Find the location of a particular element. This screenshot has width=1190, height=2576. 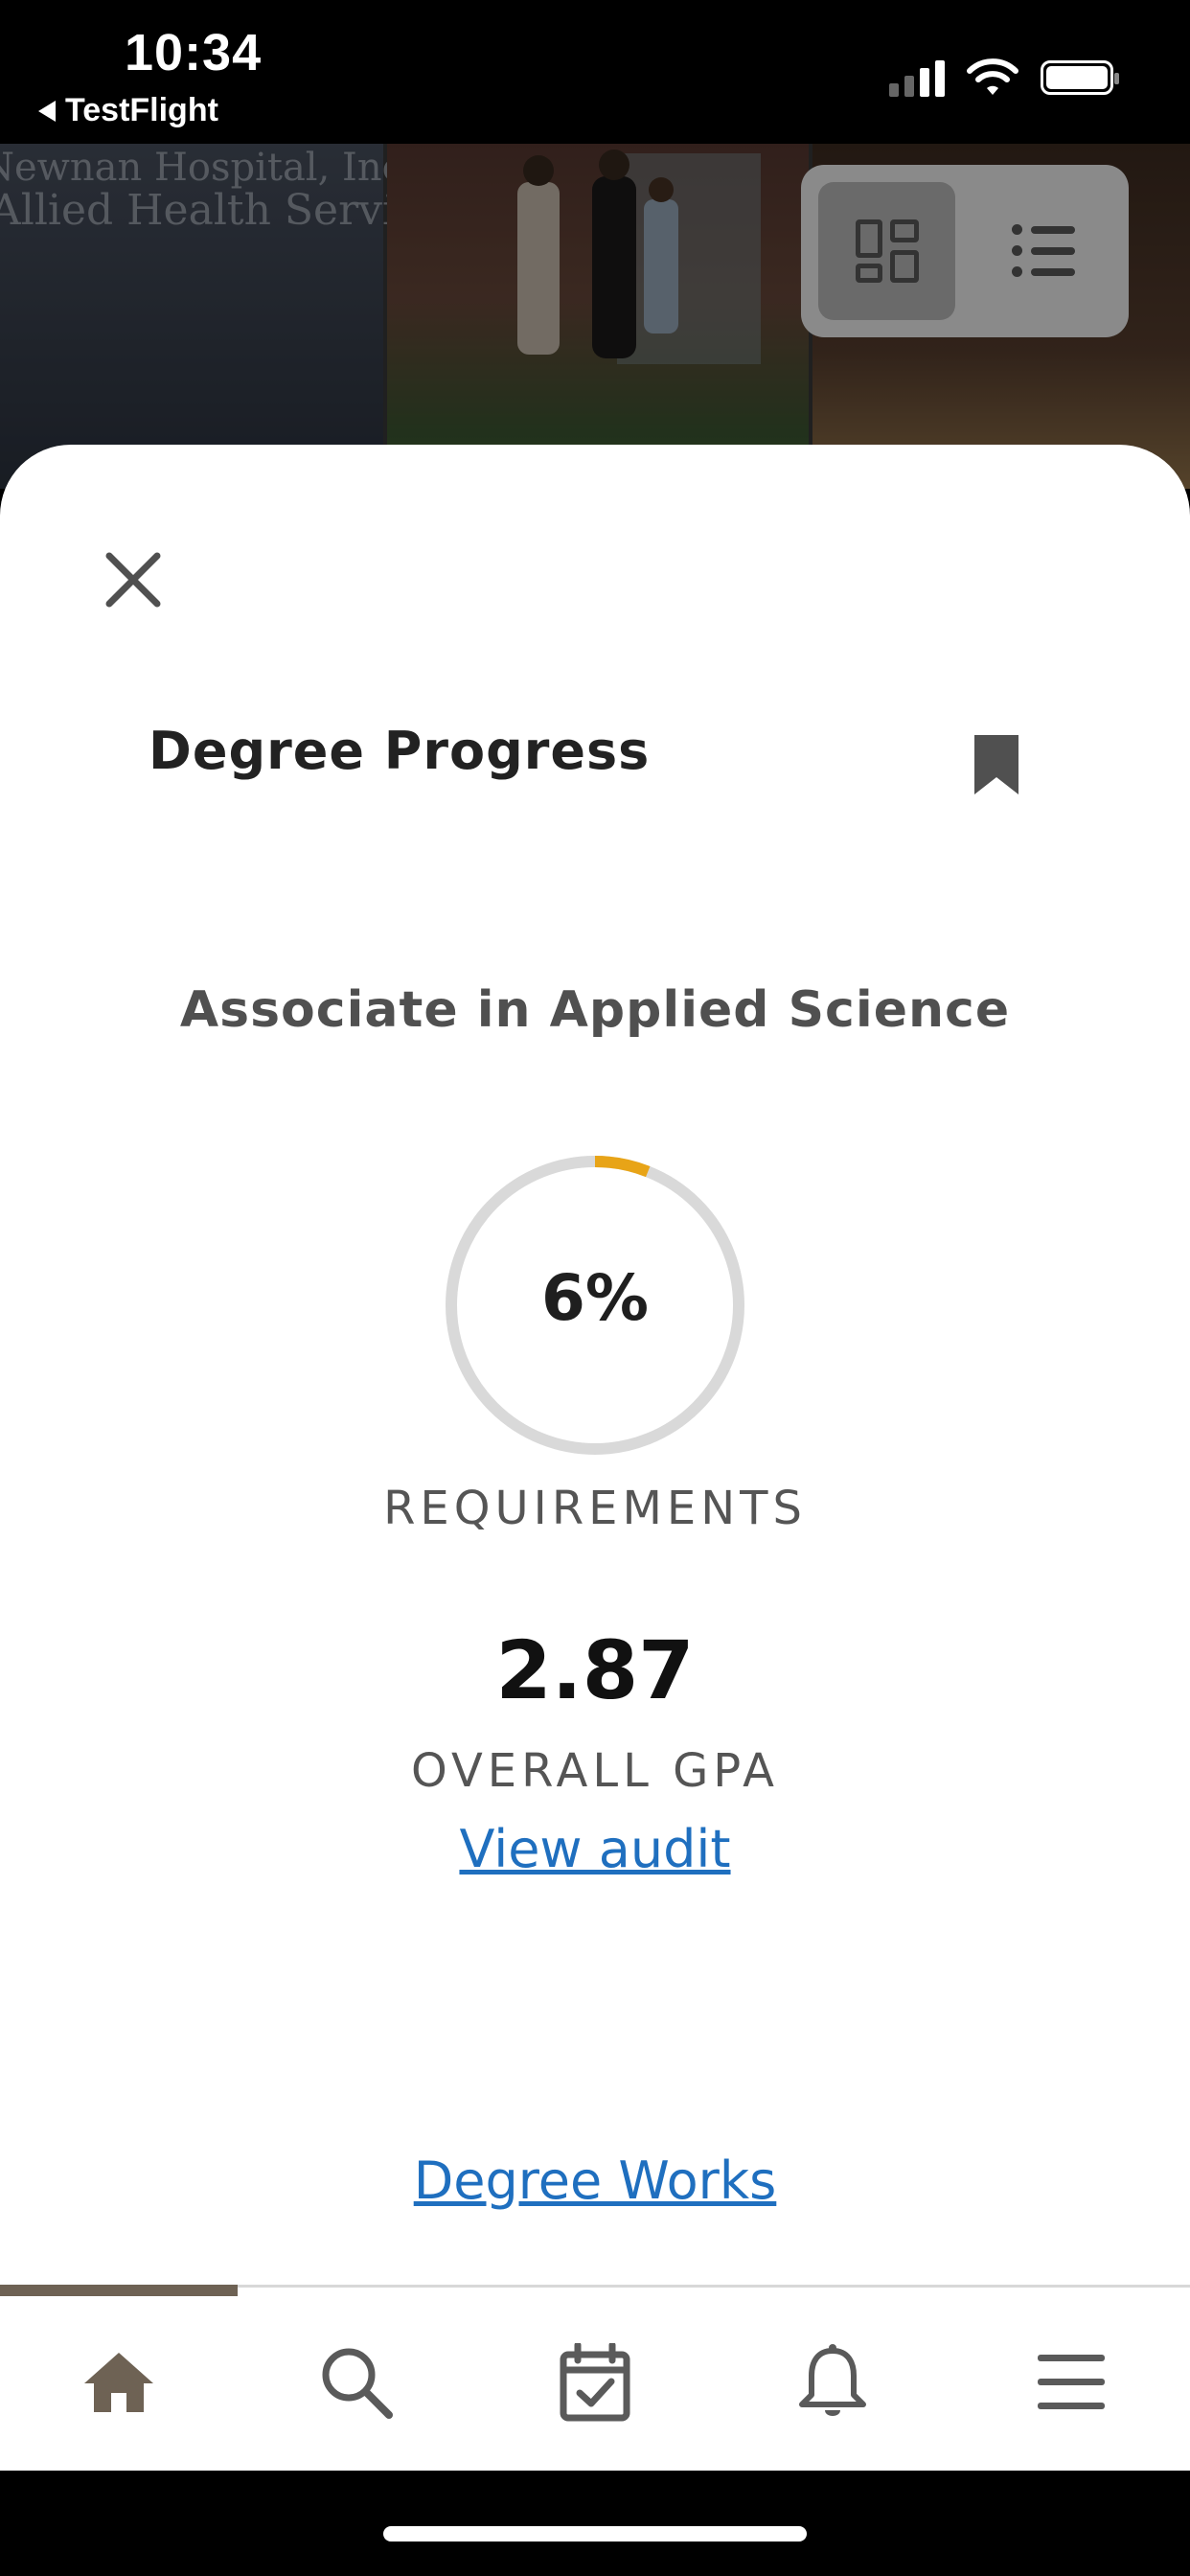

view-audit-link: View audit is located at coordinates (595, 1849).